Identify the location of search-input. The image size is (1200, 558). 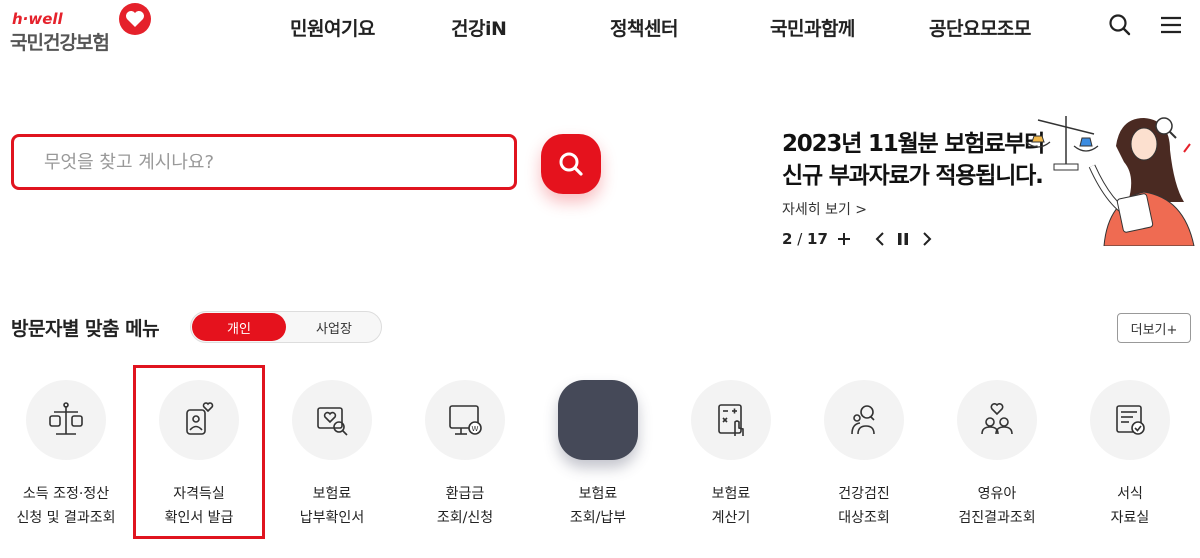
(264, 162).